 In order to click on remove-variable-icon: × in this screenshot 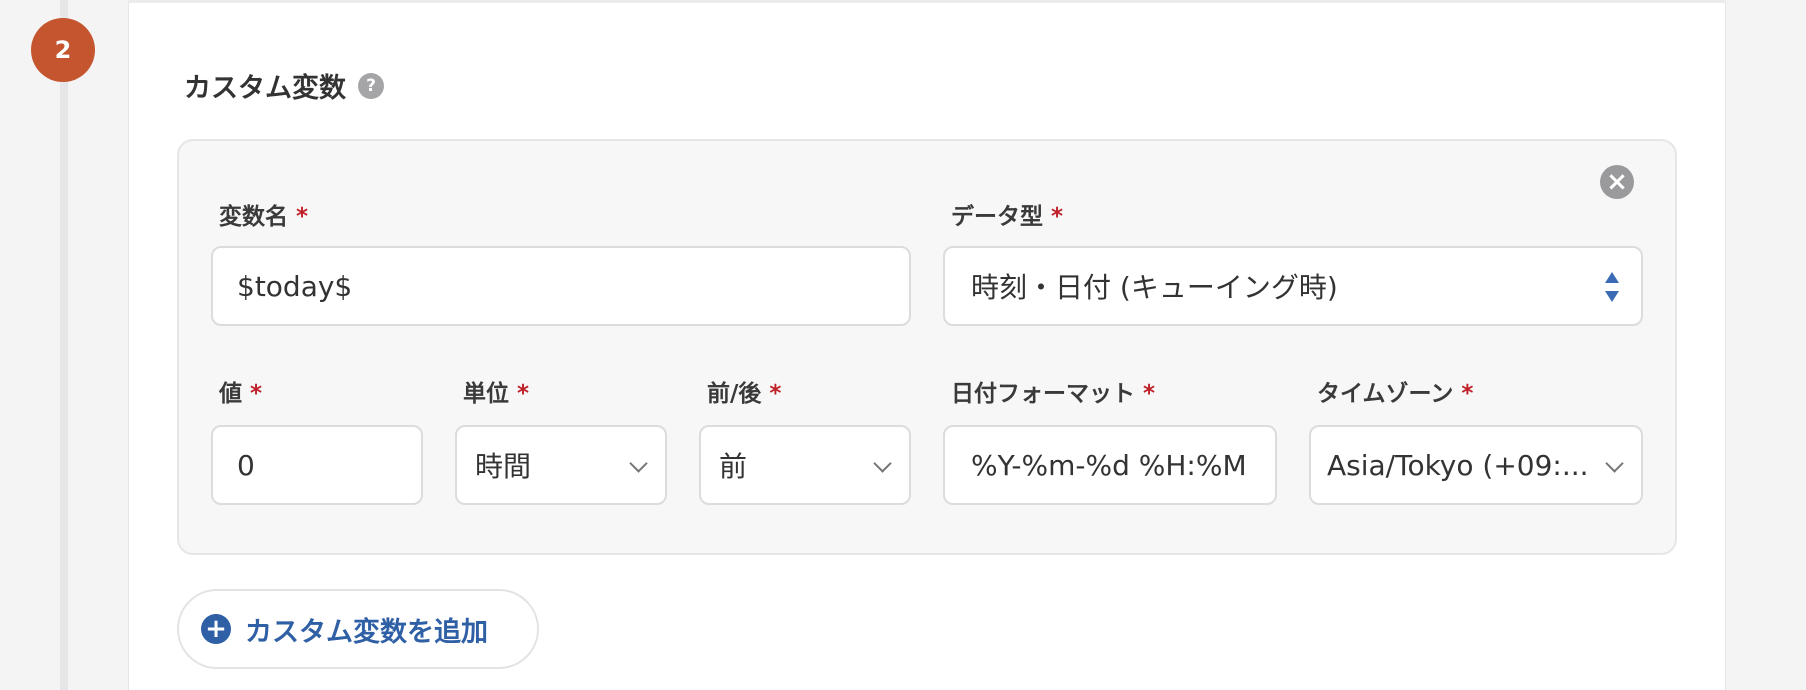, I will do `click(1617, 182)`.